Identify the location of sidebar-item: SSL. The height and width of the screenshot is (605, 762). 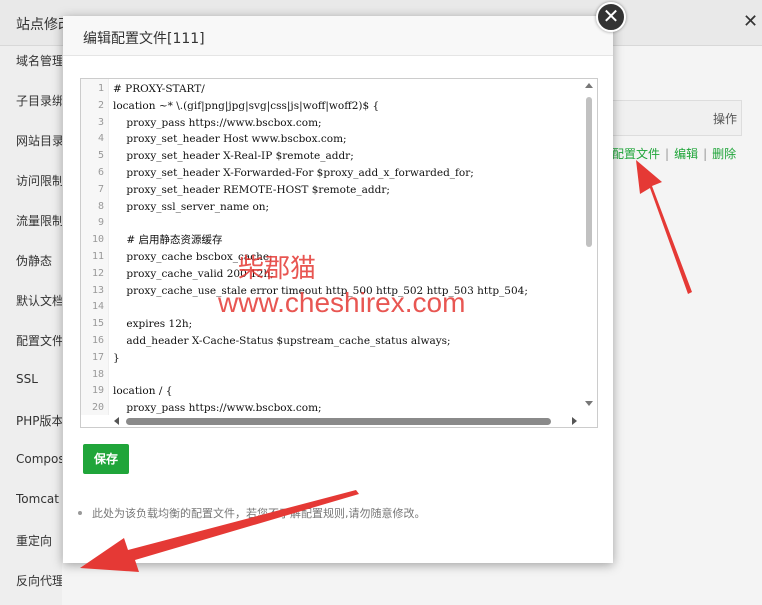
(39, 379).